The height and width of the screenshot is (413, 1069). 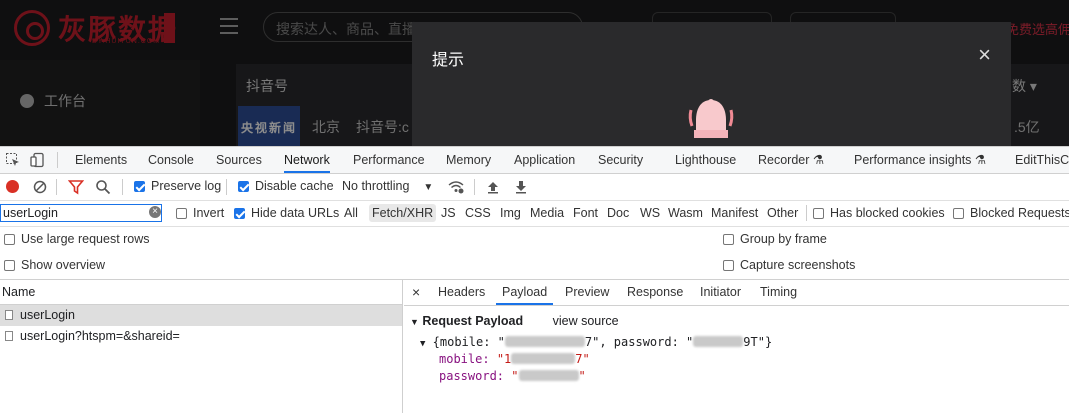 I want to click on tab-editthiscookie: EditThisCo, so click(x=1042, y=160).